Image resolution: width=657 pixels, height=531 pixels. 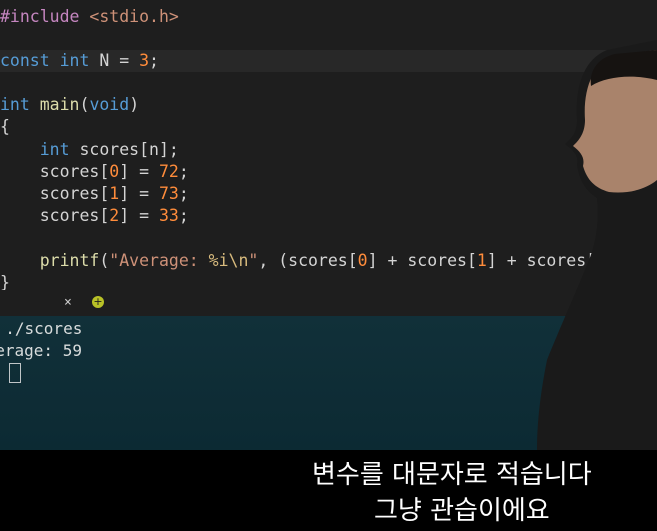 I want to click on terminal-prompt-text: $, so click(x=2, y=371).